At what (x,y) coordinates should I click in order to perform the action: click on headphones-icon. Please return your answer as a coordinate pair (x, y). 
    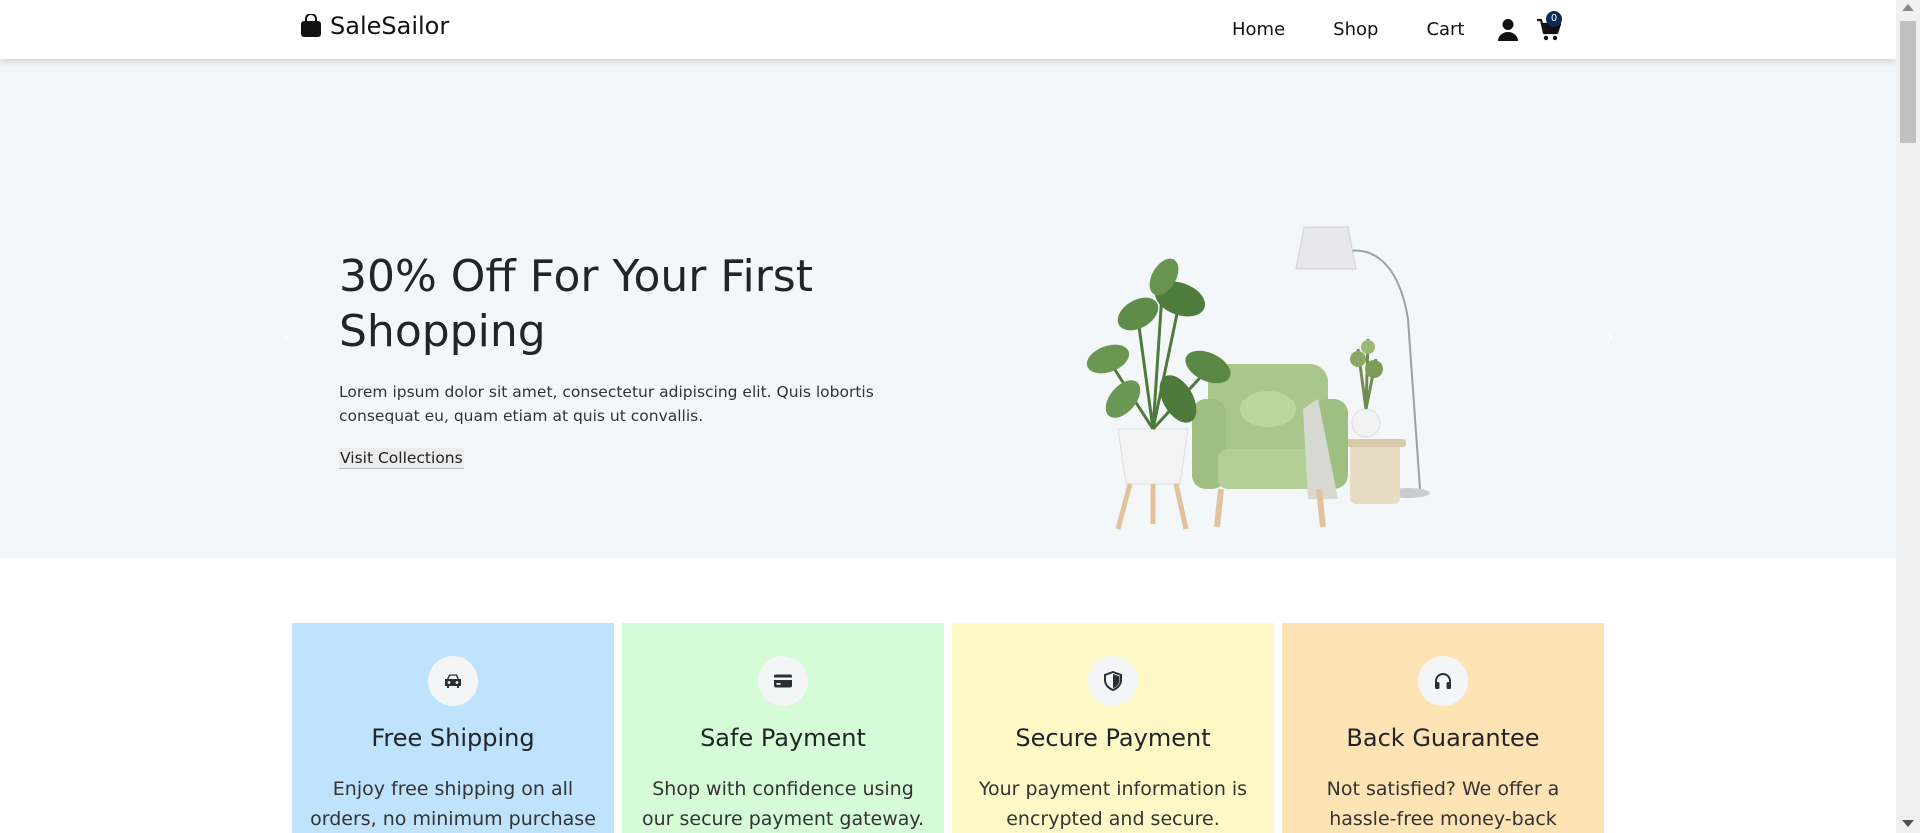
    Looking at the image, I should click on (1443, 681).